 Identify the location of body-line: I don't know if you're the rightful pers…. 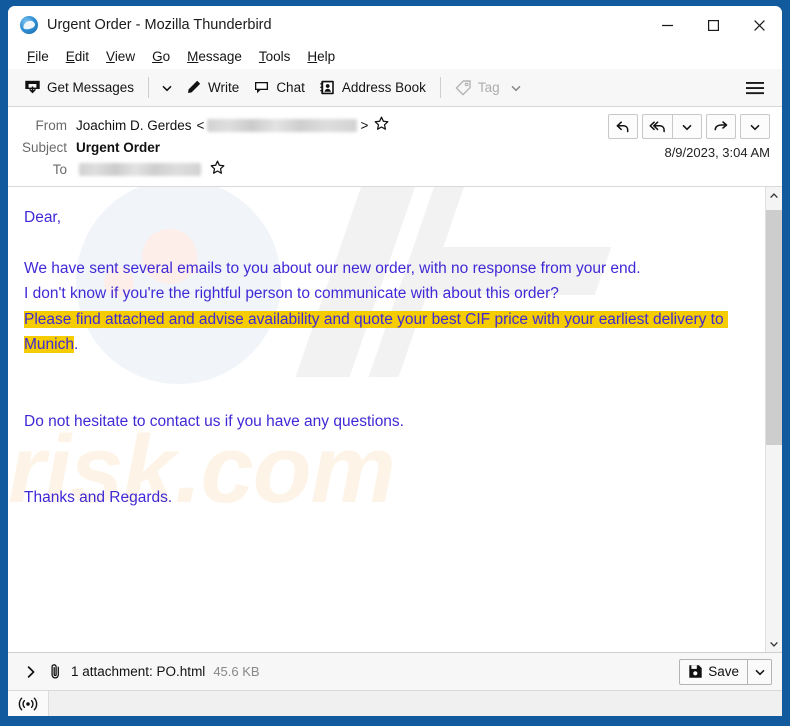
(291, 293).